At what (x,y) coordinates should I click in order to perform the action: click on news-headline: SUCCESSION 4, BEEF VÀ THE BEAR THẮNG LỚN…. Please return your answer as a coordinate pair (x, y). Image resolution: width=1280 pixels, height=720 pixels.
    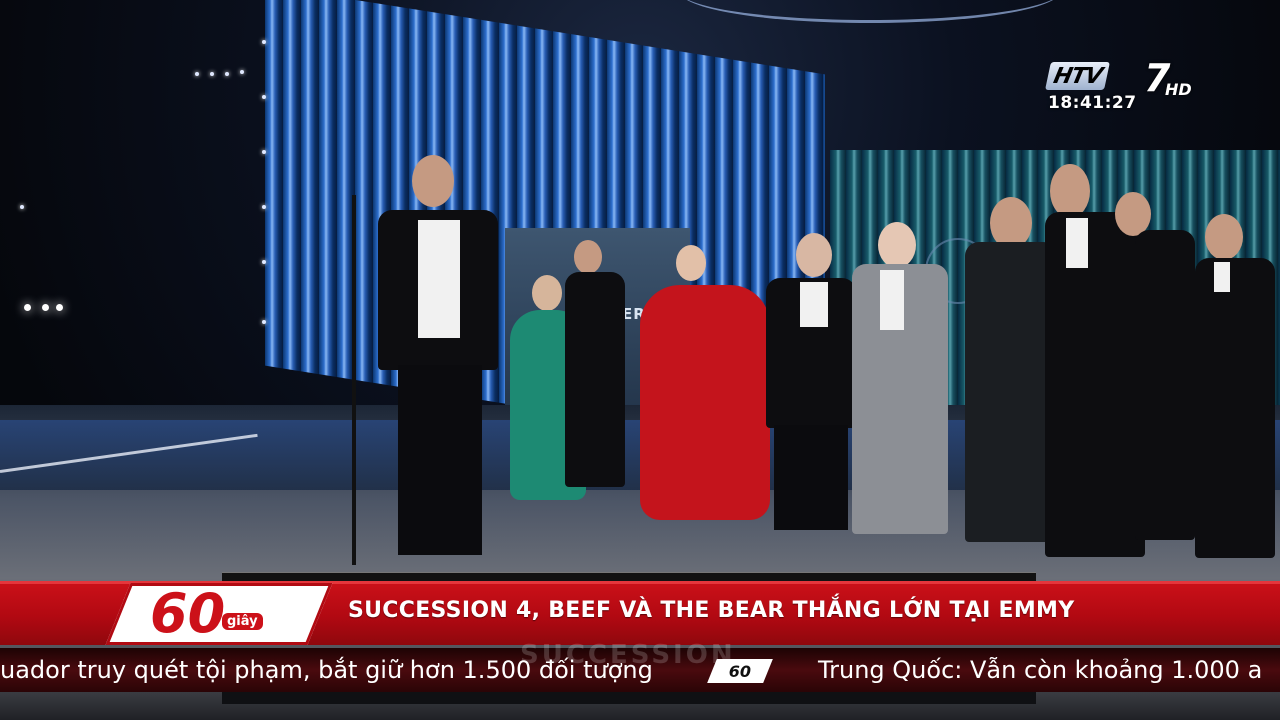
    Looking at the image, I should click on (711, 610).